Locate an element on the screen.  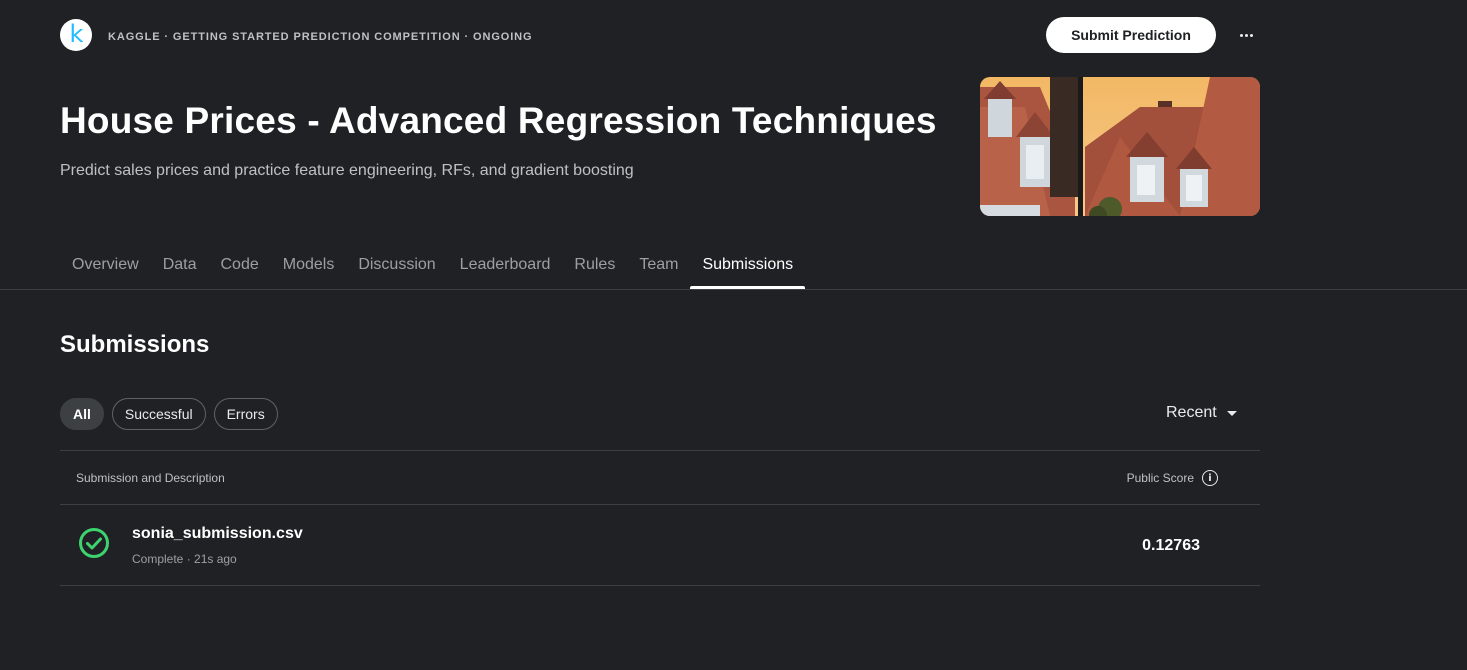
submission-file-name: sonia_submission.csv is located at coordinates (217, 534).